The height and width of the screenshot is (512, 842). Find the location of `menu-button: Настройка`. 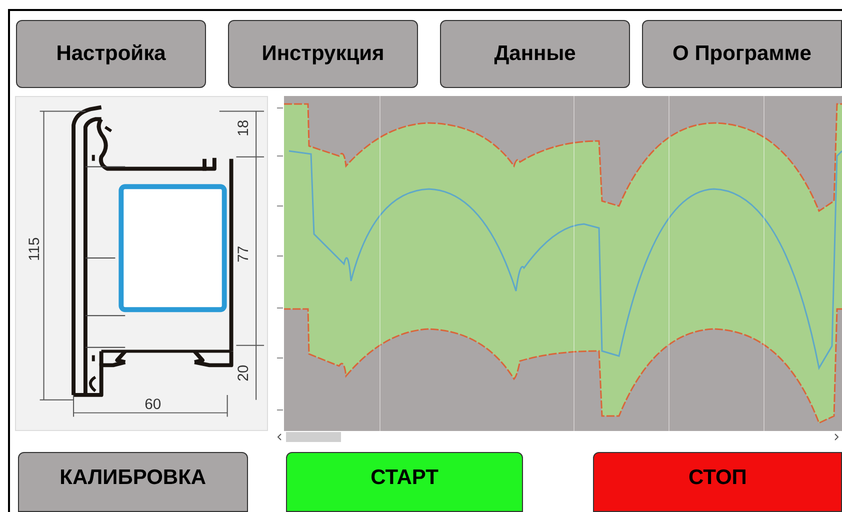

menu-button: Настройка is located at coordinates (111, 54).